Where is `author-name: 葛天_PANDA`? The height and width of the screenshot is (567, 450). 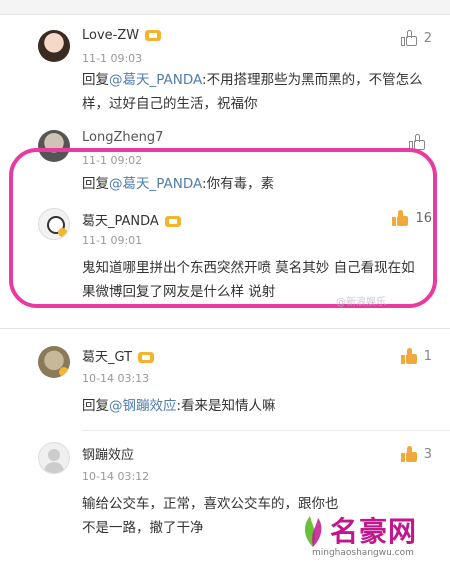
author-name: 葛天_PANDA is located at coordinates (120, 221).